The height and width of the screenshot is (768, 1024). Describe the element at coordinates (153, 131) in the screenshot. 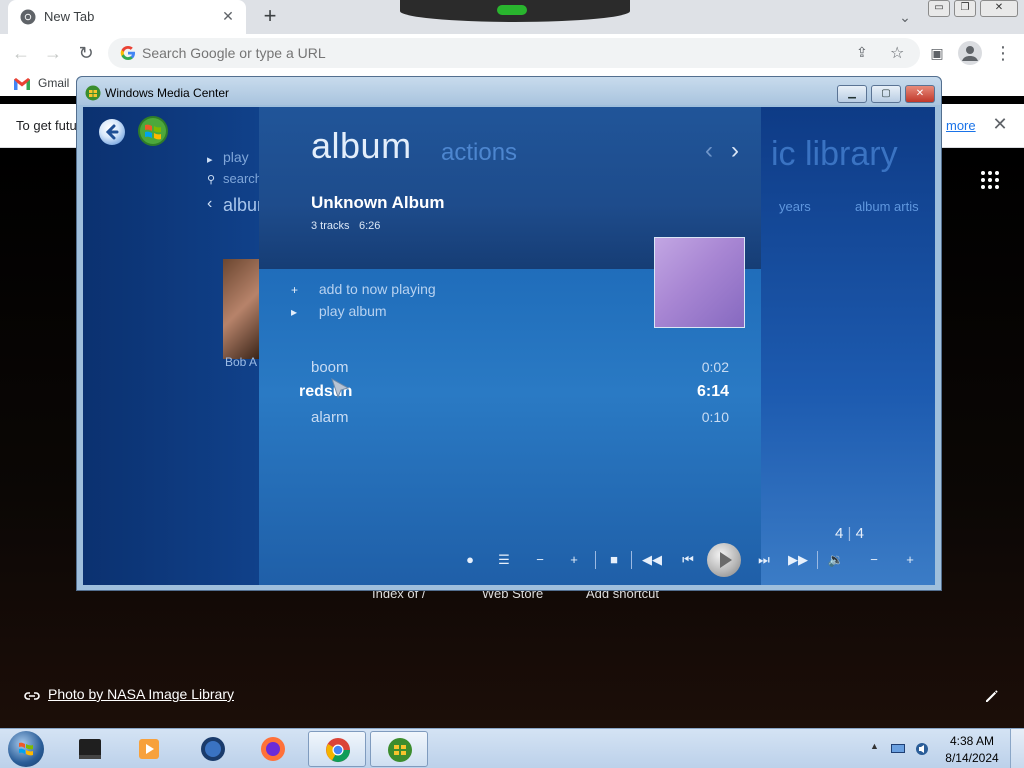

I see `windows-logo-icon` at that location.